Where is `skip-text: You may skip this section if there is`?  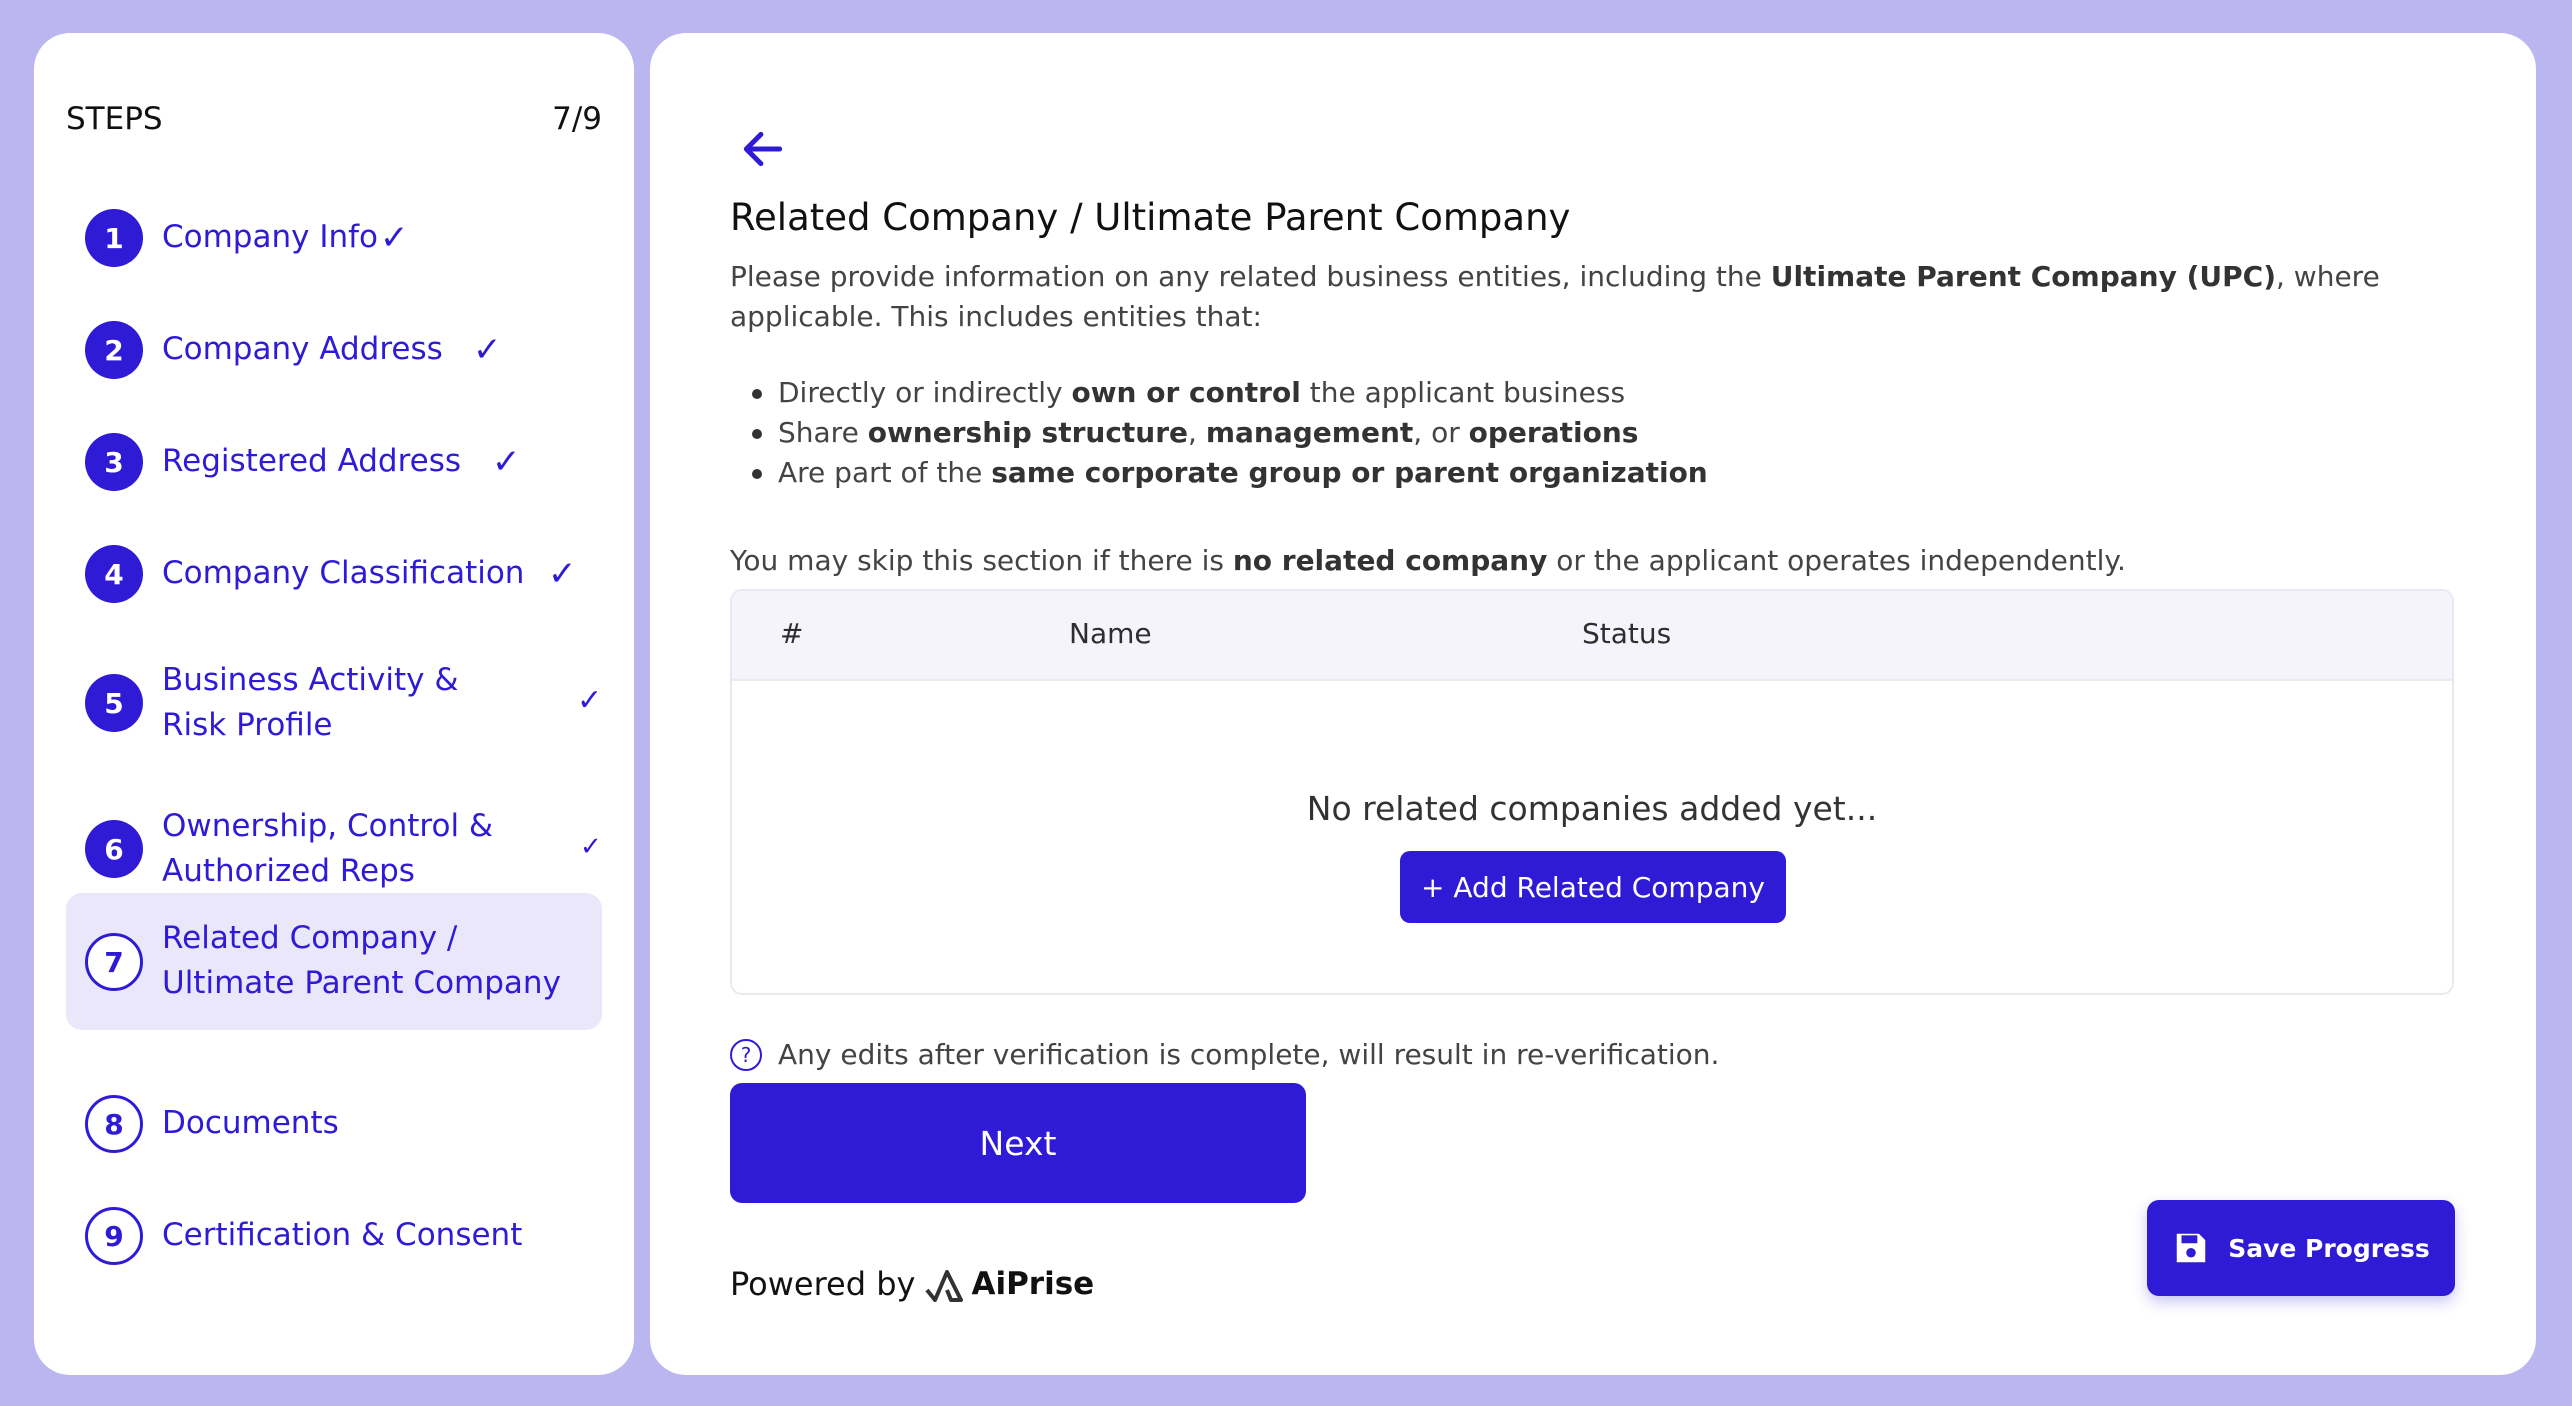
skip-text: You may skip this section if there is is located at coordinates (981, 560).